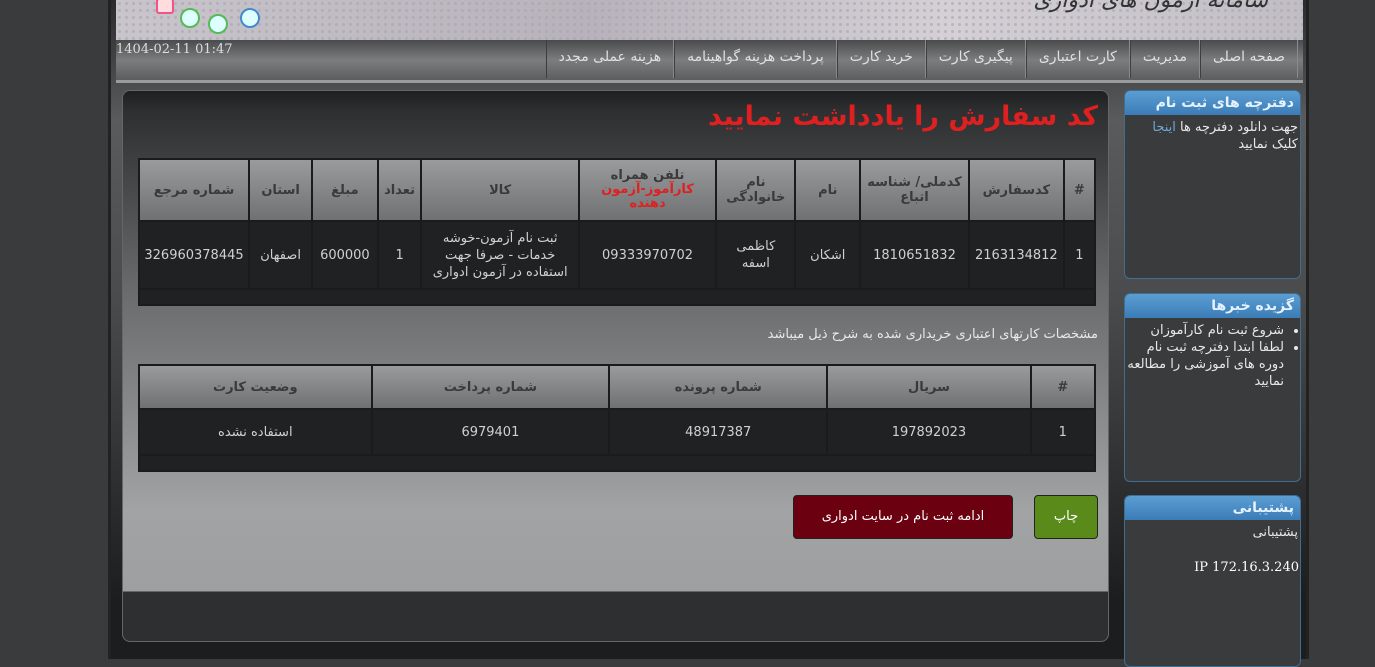 The image size is (1375, 667). Describe the element at coordinates (1164, 127) in the screenshot. I see `download-link: اینجا` at that location.